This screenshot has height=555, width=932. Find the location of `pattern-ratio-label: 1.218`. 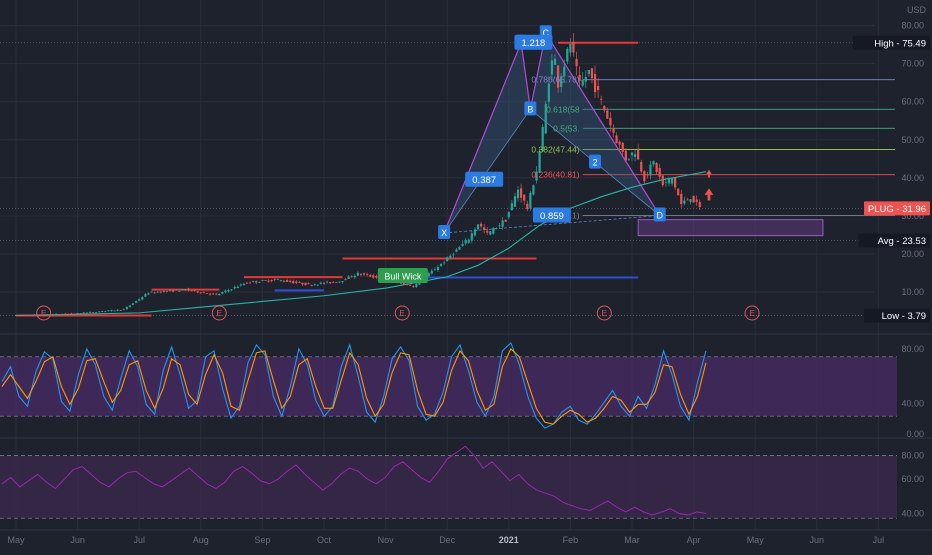

pattern-ratio-label: 1.218 is located at coordinates (533, 42).